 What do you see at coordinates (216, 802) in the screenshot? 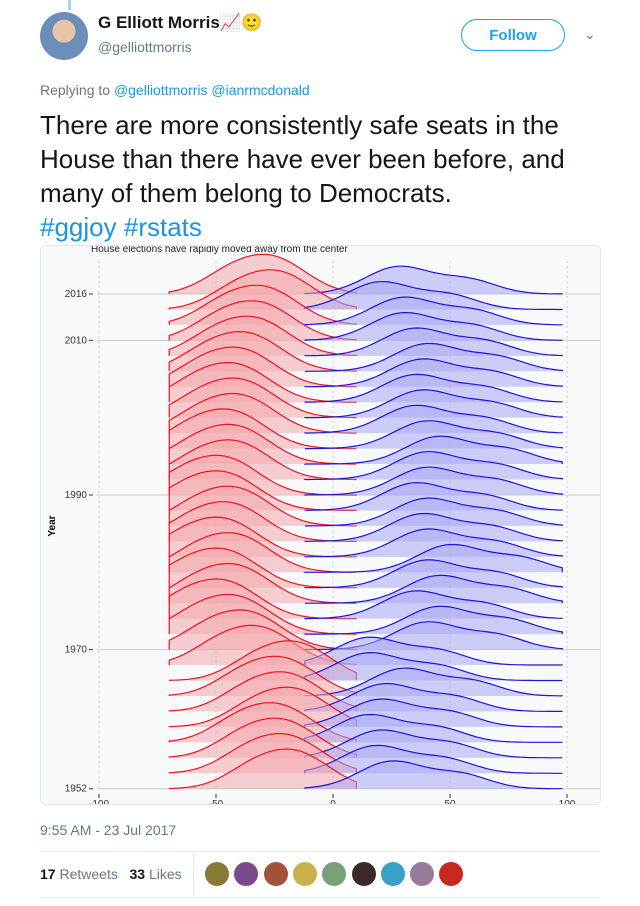
I see `x-tick-label: -50` at bounding box center [216, 802].